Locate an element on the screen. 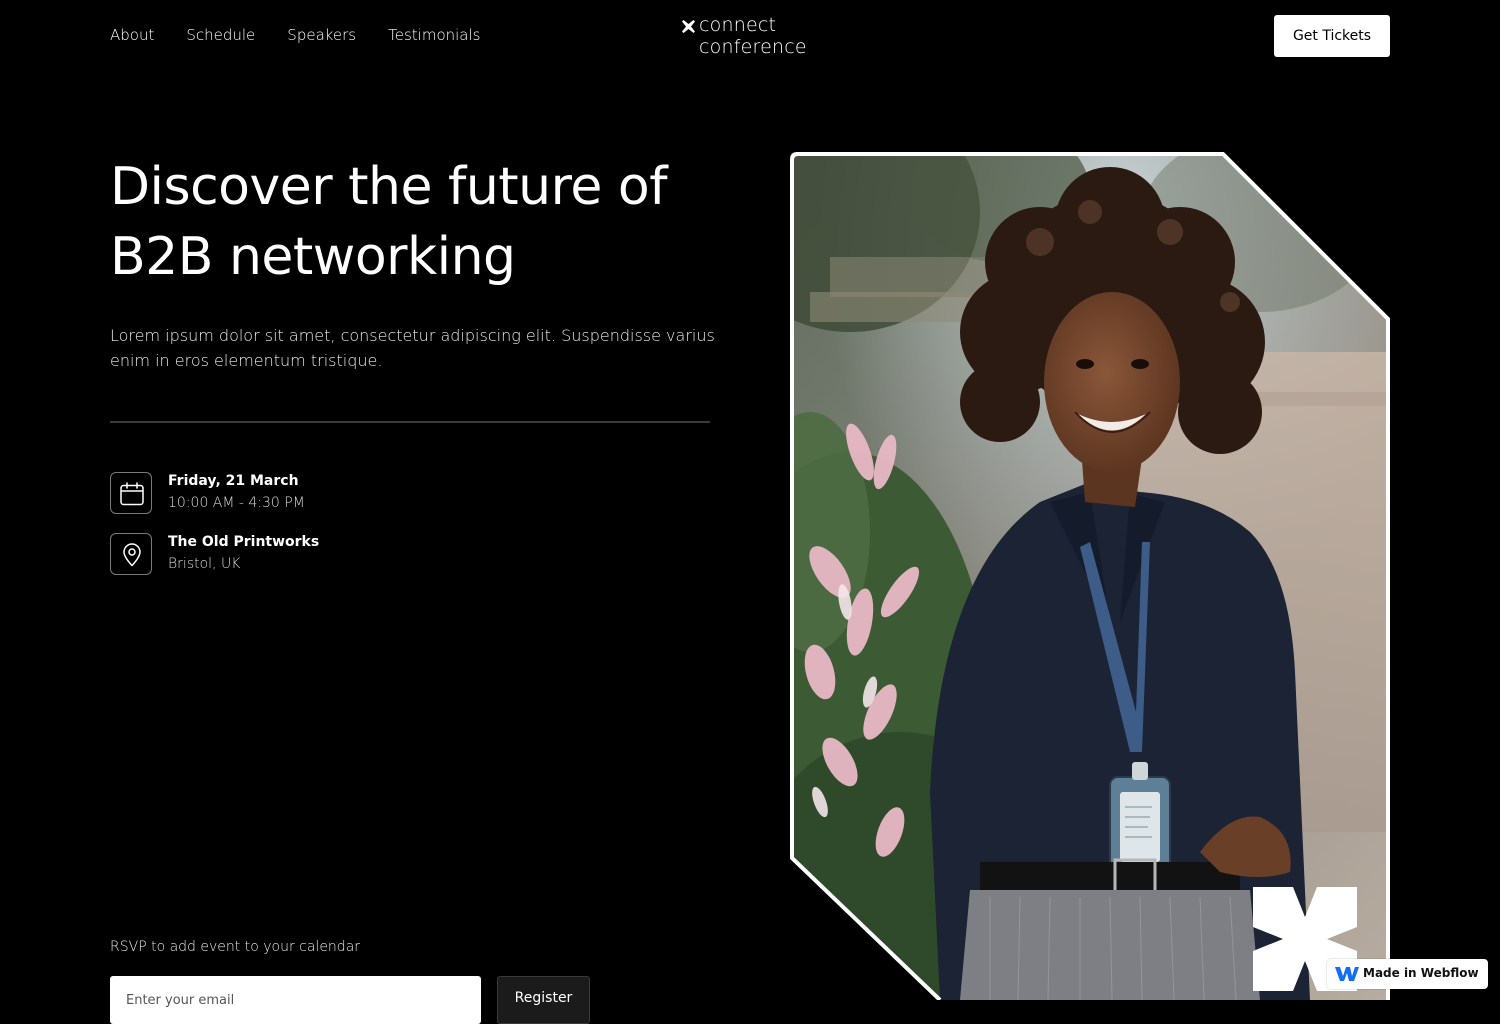 Image resolution: width=1500 pixels, height=1024 pixels. hero-title-line2: B2B networking is located at coordinates (313, 257).